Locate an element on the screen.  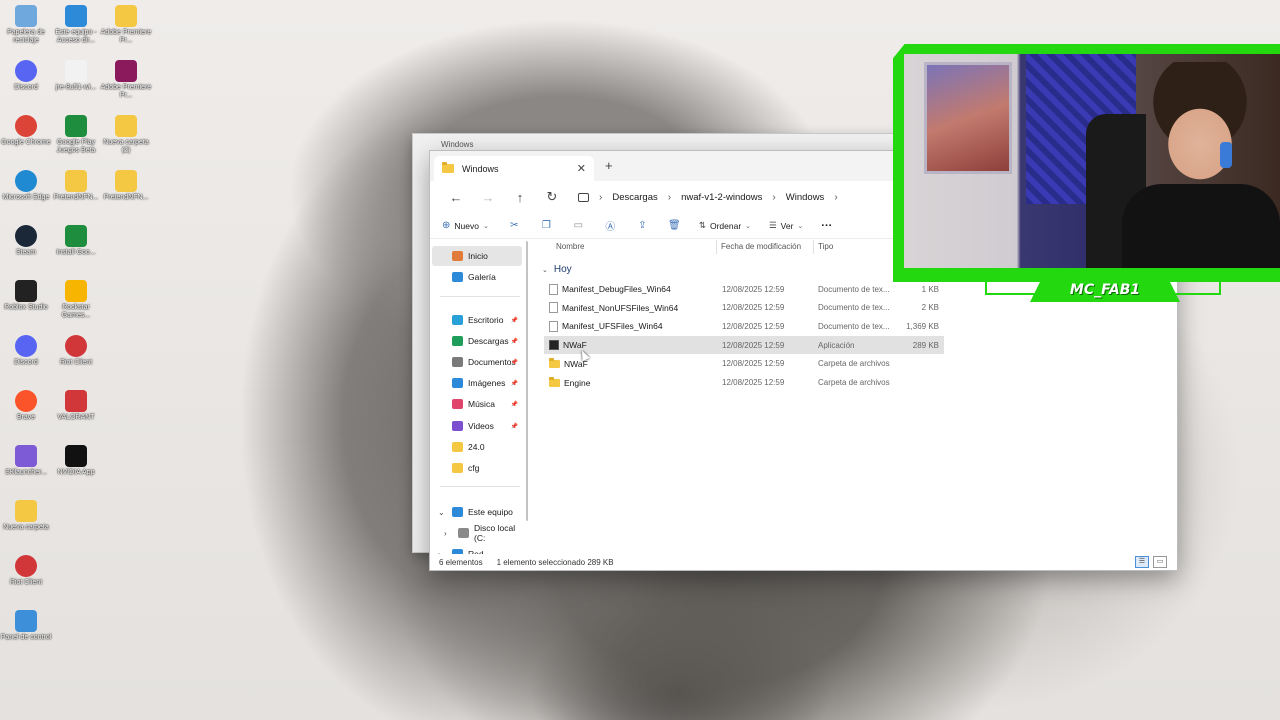
sidebar-item: Videos 📌 is located at coordinates (477, 426).